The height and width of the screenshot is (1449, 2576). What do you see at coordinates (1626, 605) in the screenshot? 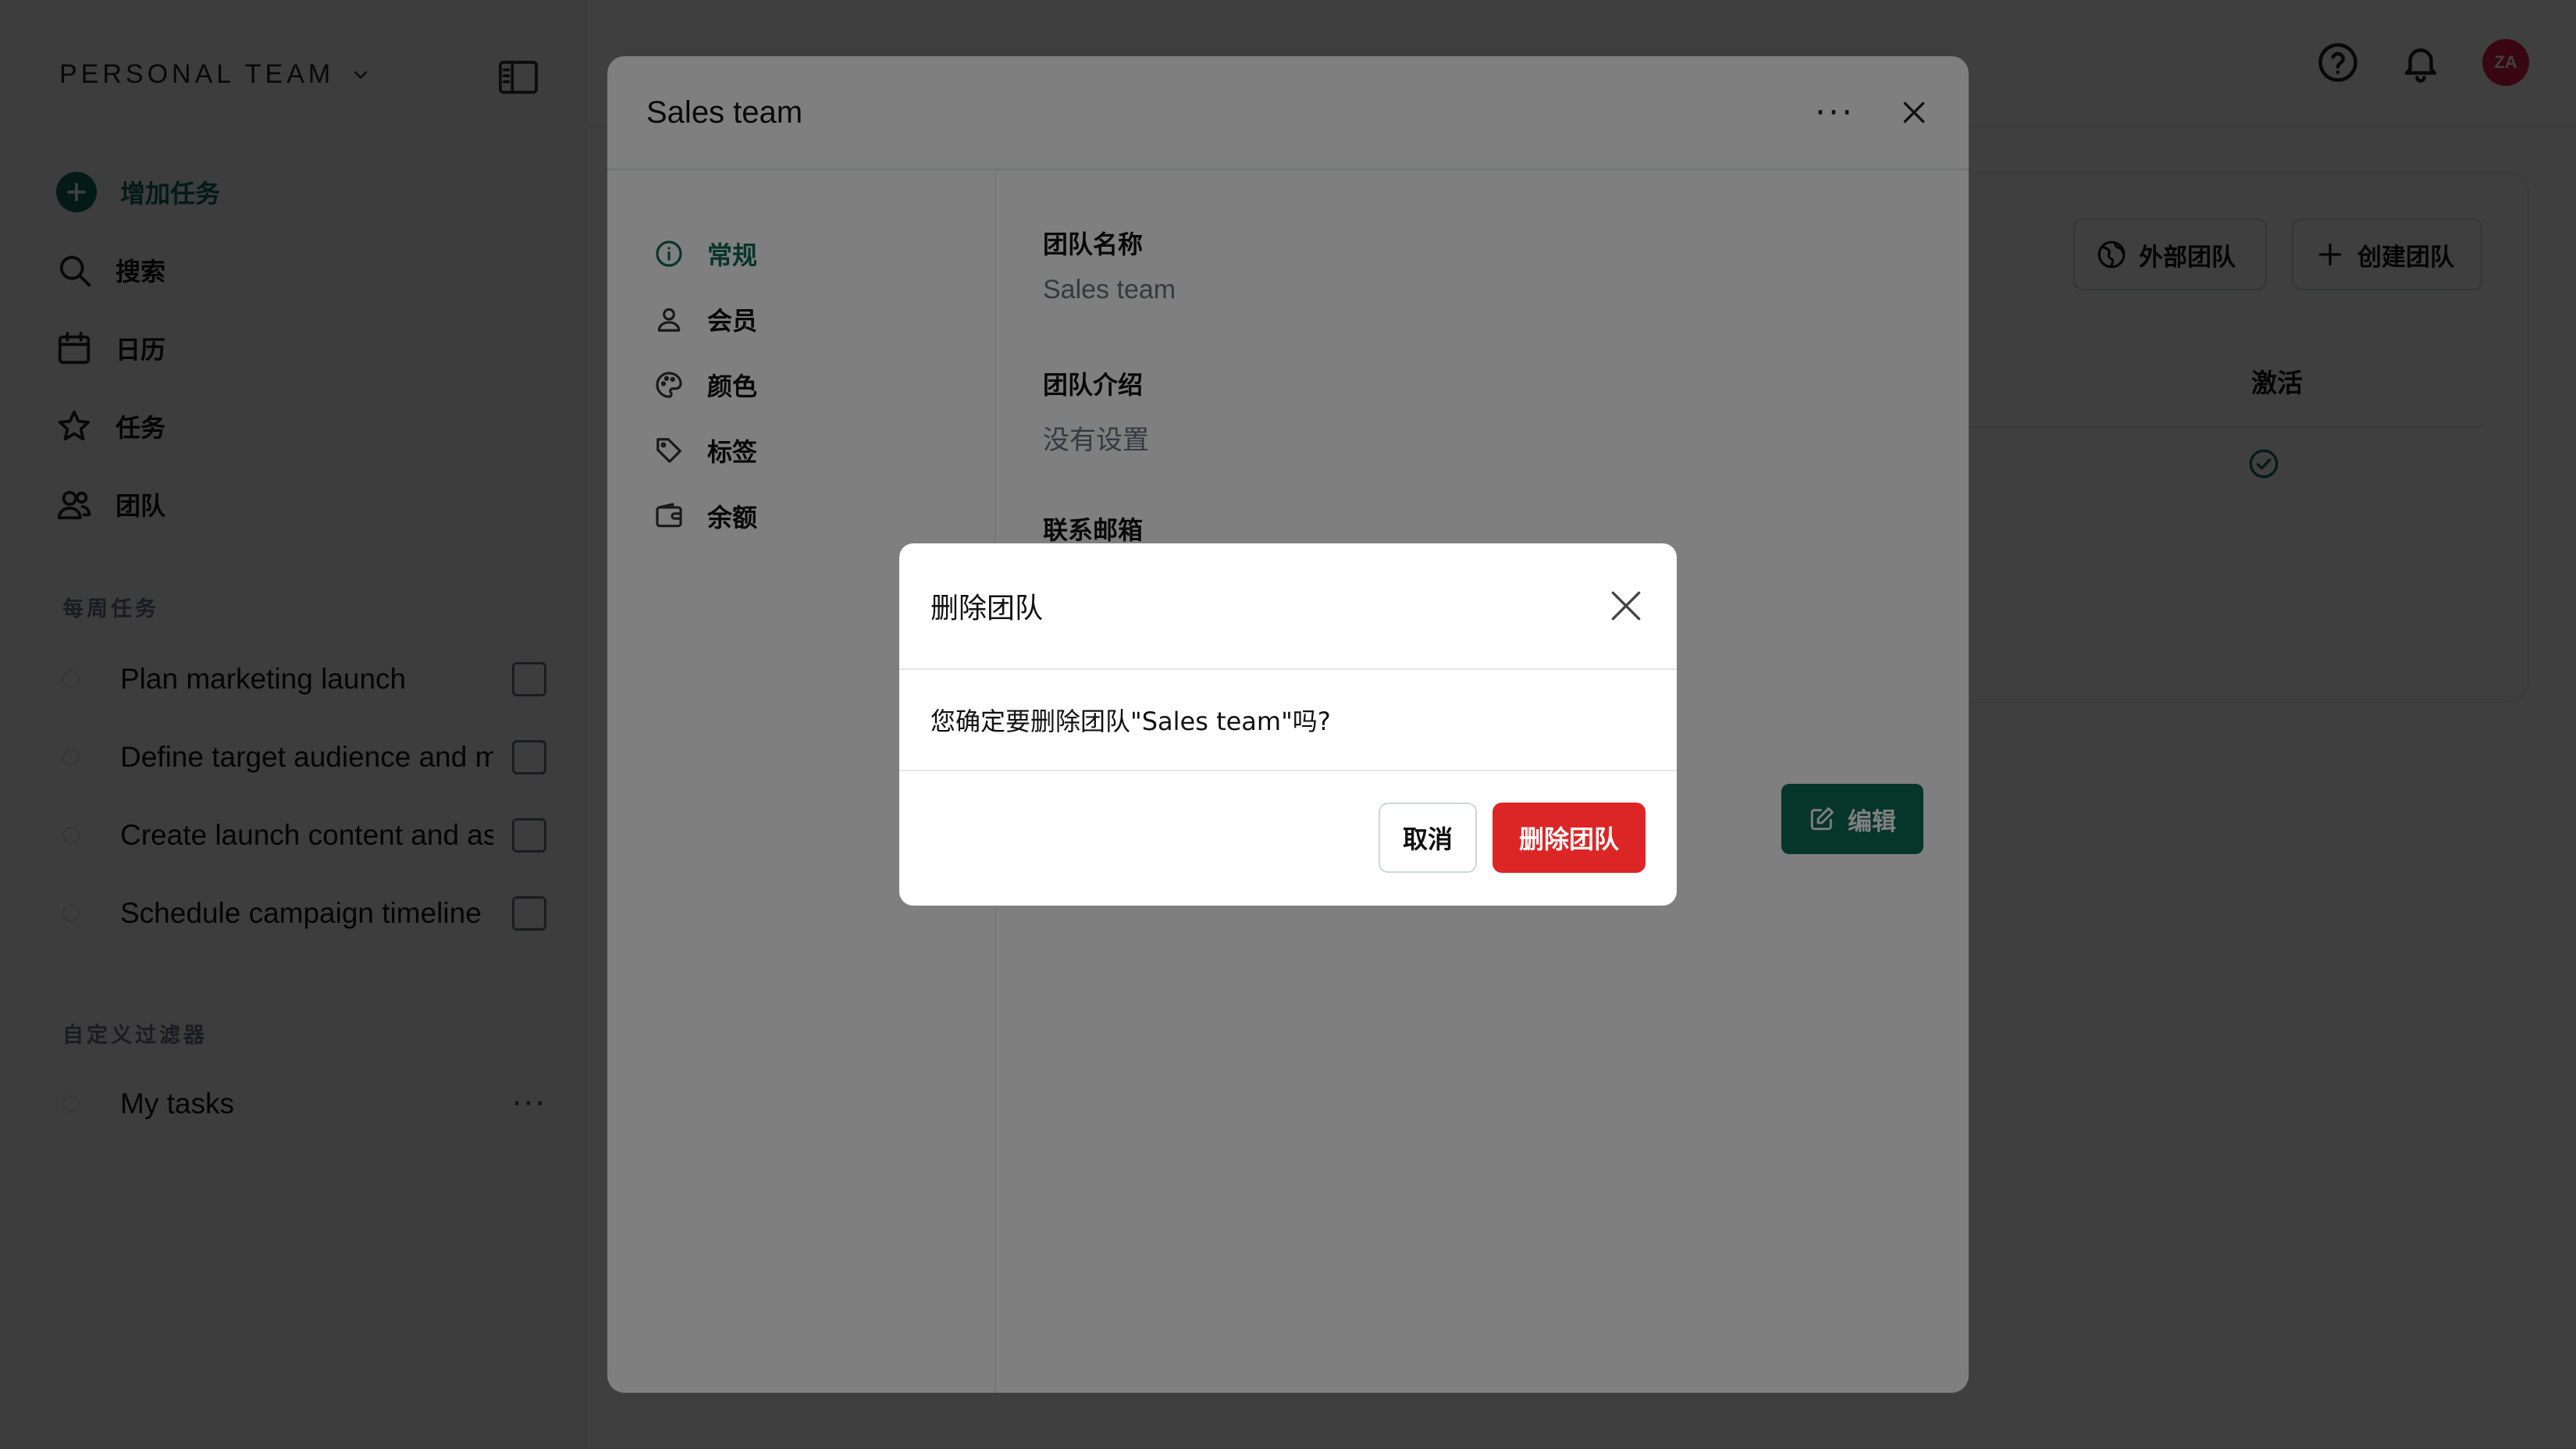
I see `close-icon` at bounding box center [1626, 605].